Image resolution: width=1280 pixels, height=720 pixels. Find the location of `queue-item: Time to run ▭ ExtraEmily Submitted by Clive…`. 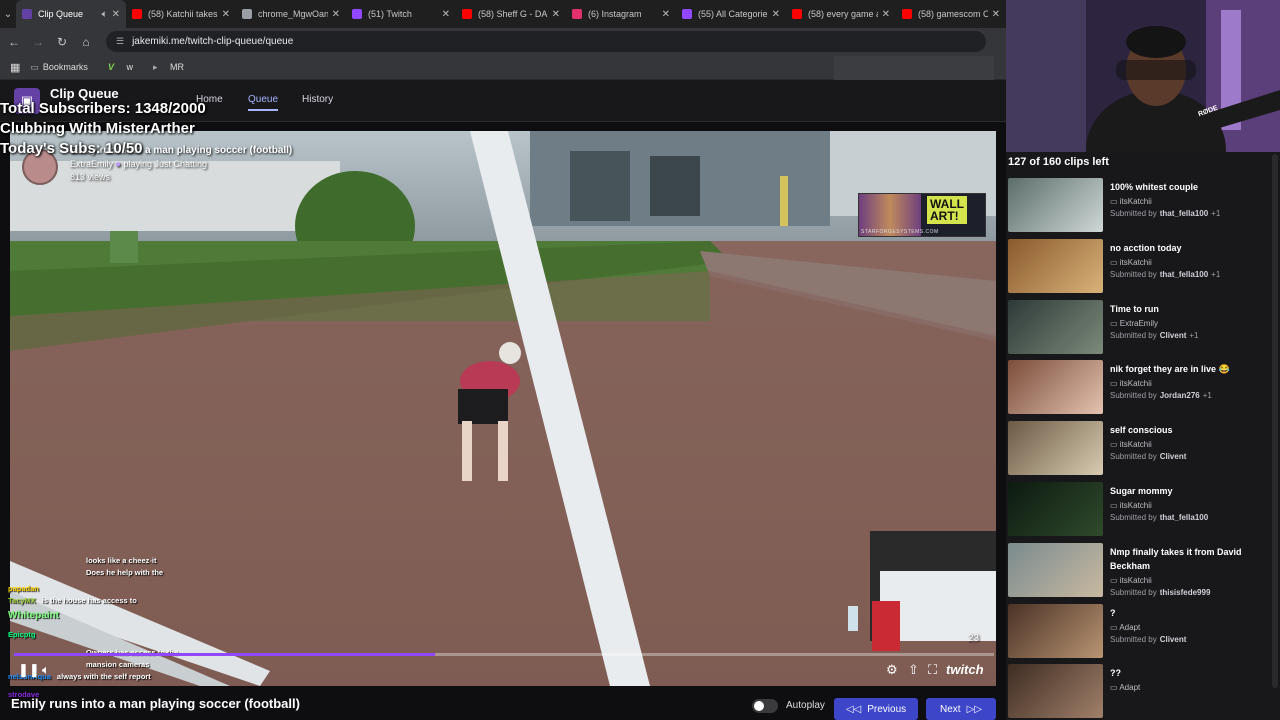

queue-item: Time to run ▭ ExtraEmily Submitted by Clive… is located at coordinates (1138, 328).